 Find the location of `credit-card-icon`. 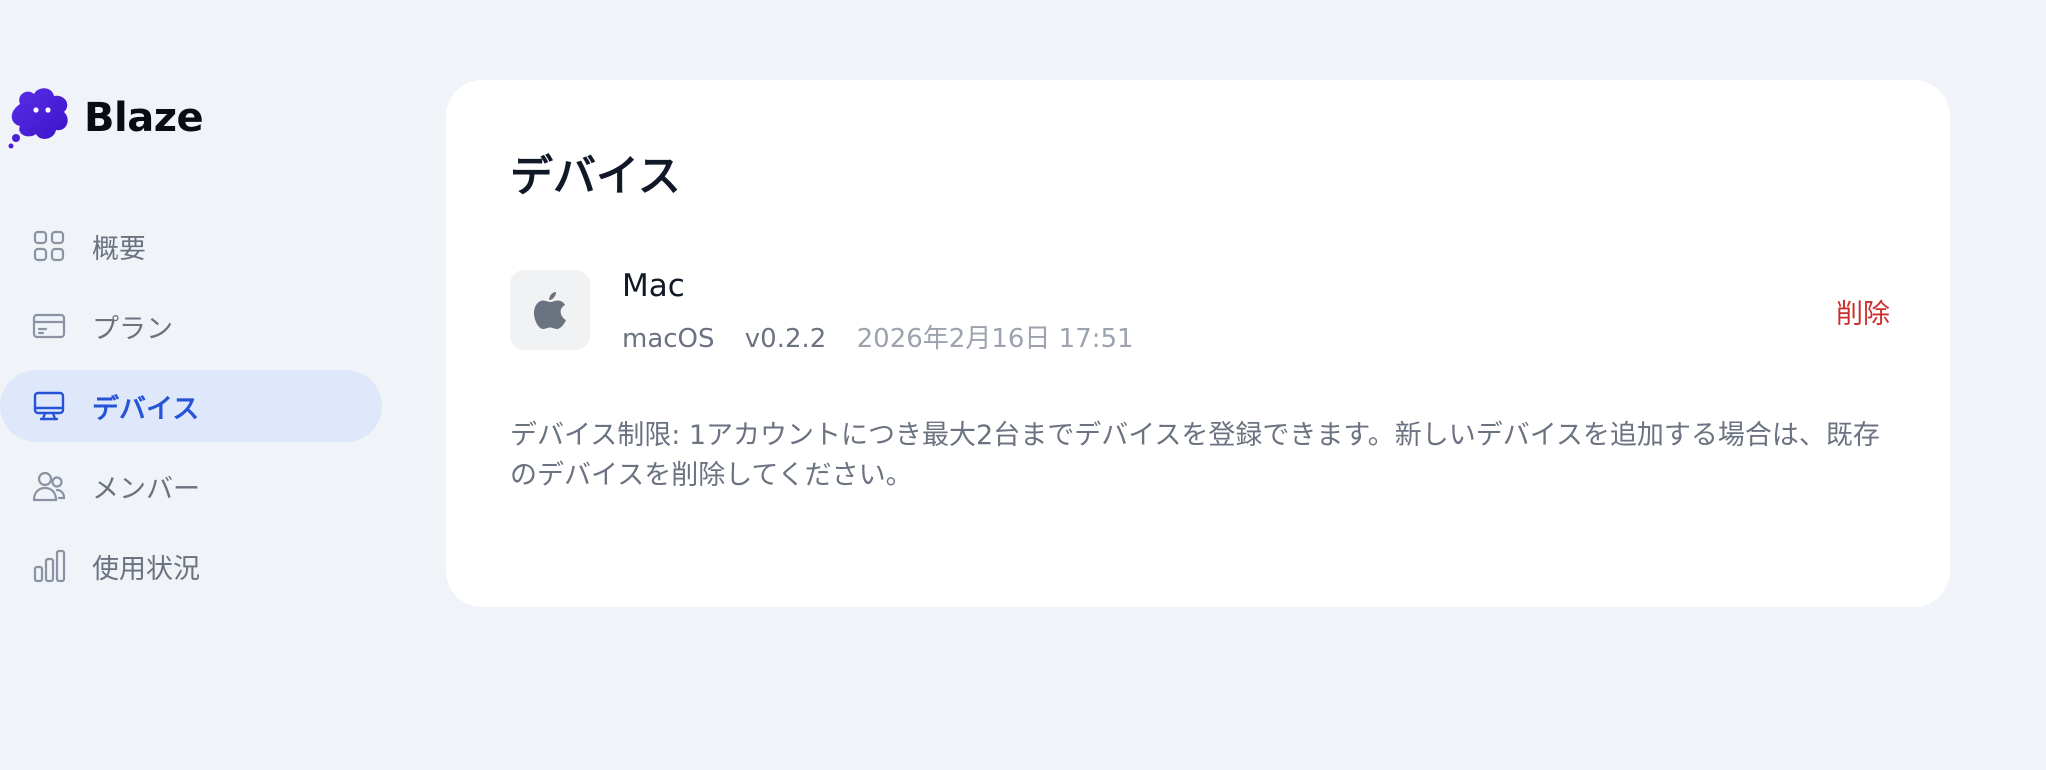

credit-card-icon is located at coordinates (49, 326).